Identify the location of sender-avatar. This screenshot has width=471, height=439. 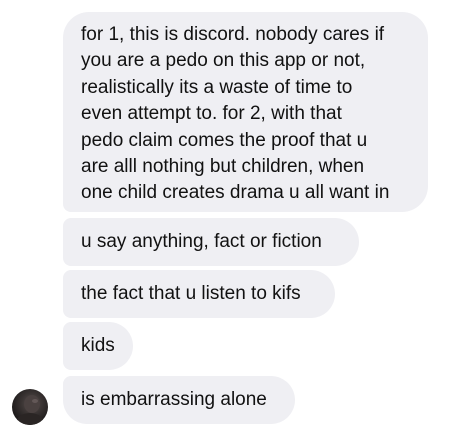
(30, 407).